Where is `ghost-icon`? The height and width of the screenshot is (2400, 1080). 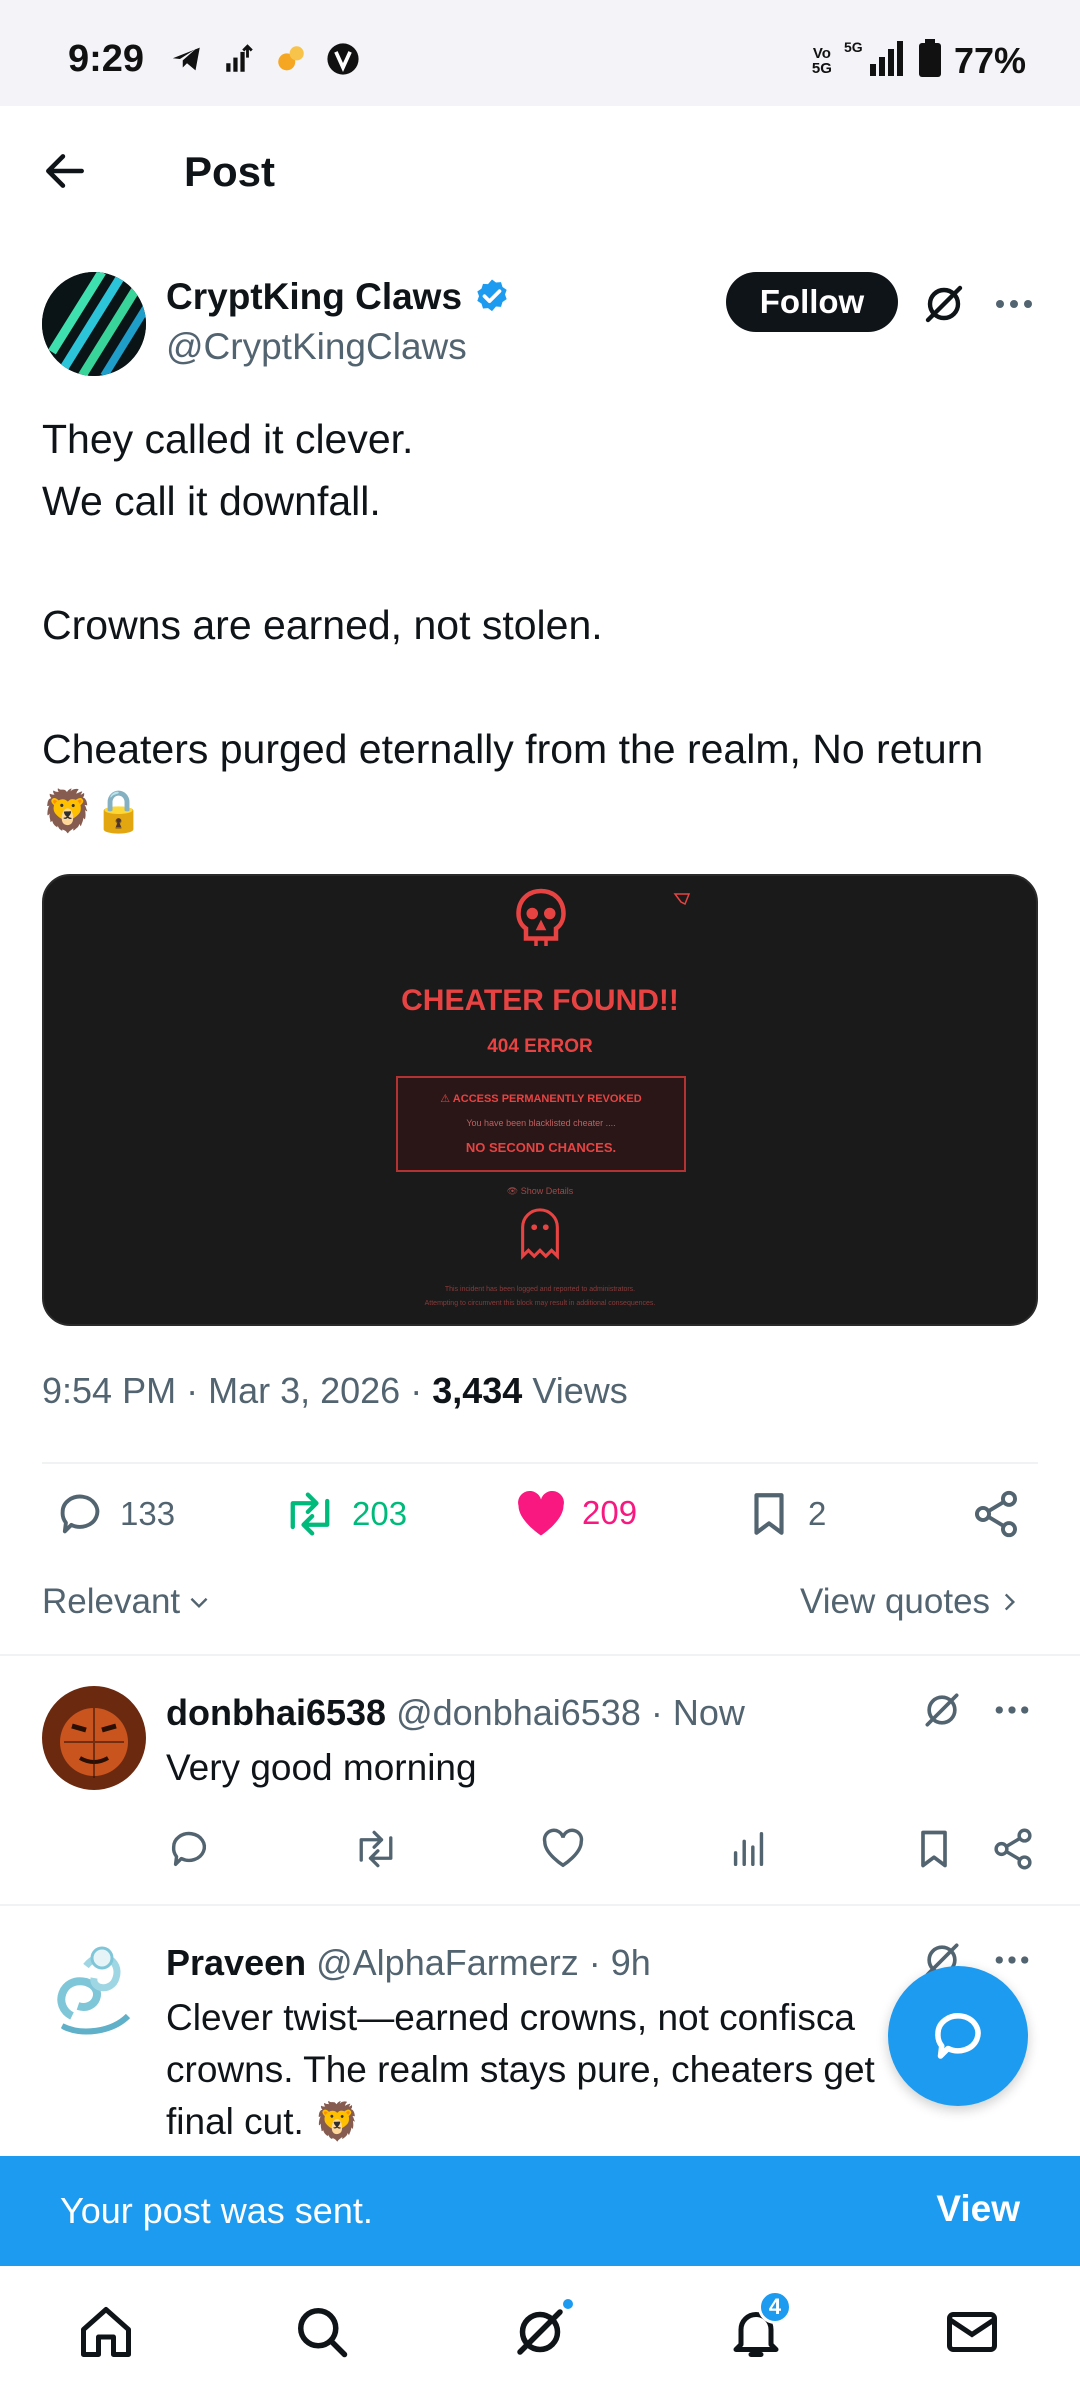
ghost-icon is located at coordinates (540, 1234).